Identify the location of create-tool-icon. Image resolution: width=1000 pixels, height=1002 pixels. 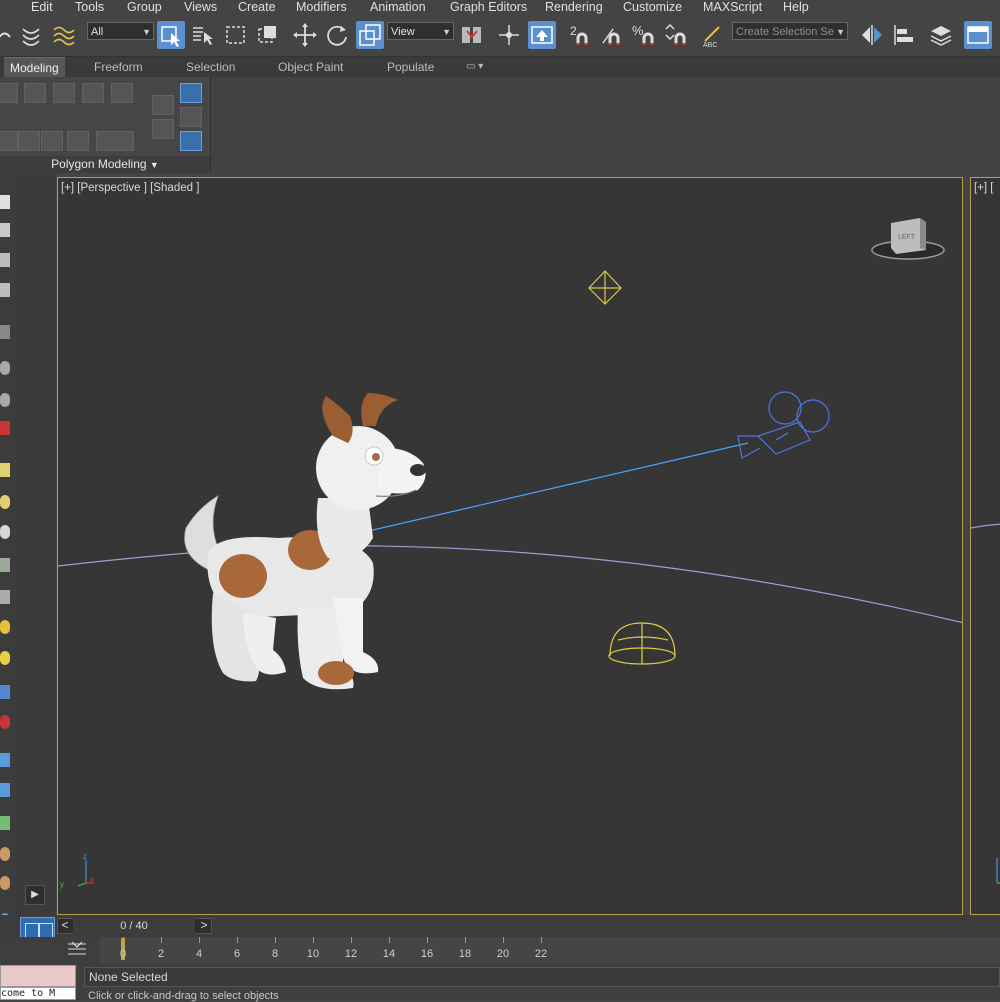
(5, 202).